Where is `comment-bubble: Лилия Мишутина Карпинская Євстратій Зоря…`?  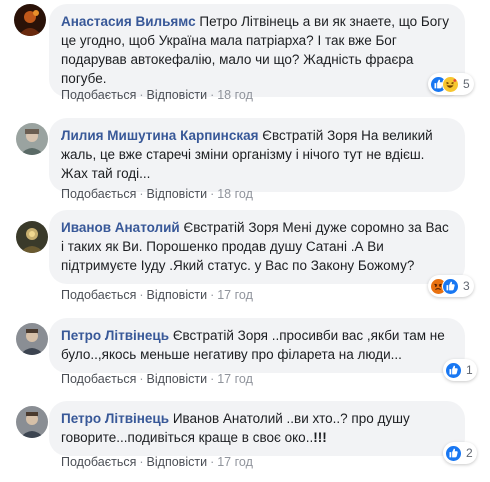 comment-bubble: Лилия Мишутина Карпинская Євстратій Зоря… is located at coordinates (257, 155).